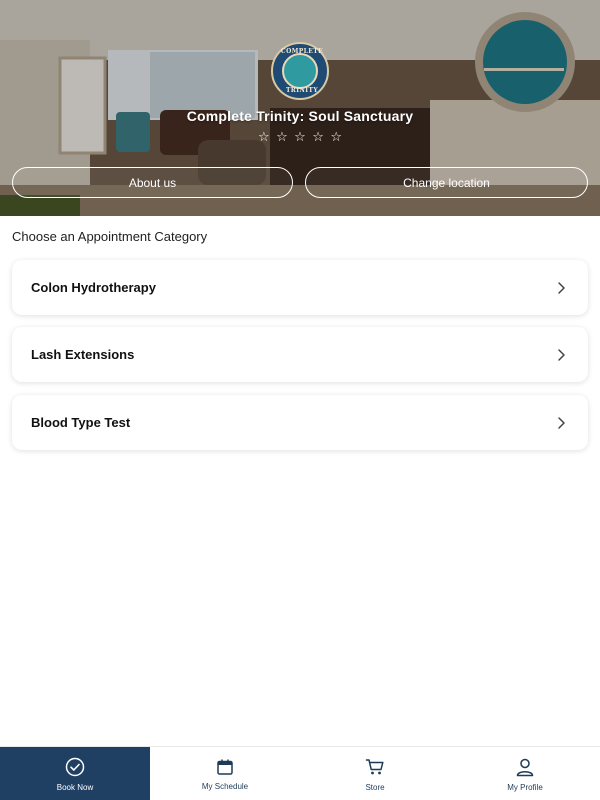 This screenshot has width=600, height=800. What do you see at coordinates (83, 354) in the screenshot?
I see `category-label: Lash Extensions` at bounding box center [83, 354].